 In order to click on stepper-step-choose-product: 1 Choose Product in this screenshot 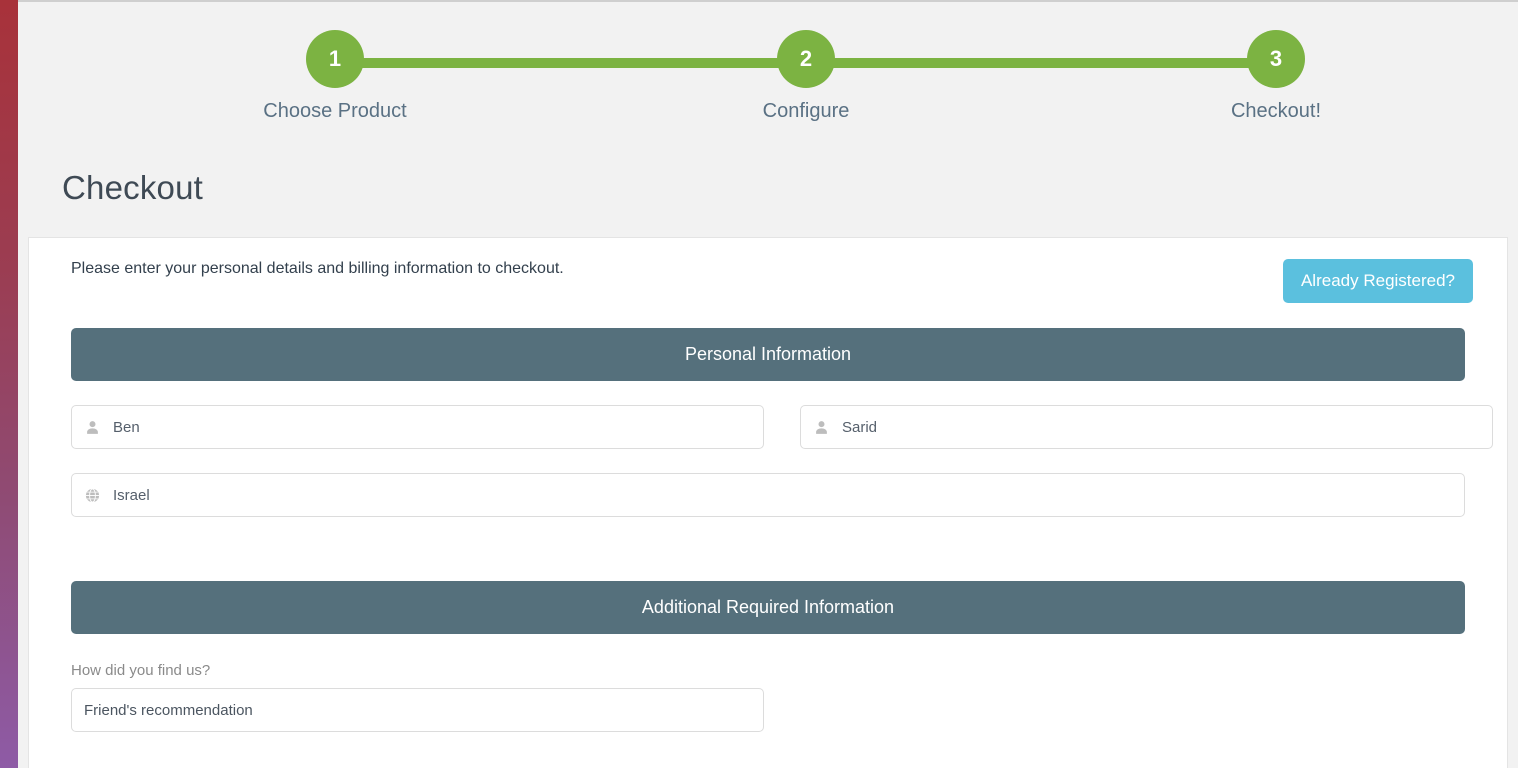, I will do `click(335, 76)`.